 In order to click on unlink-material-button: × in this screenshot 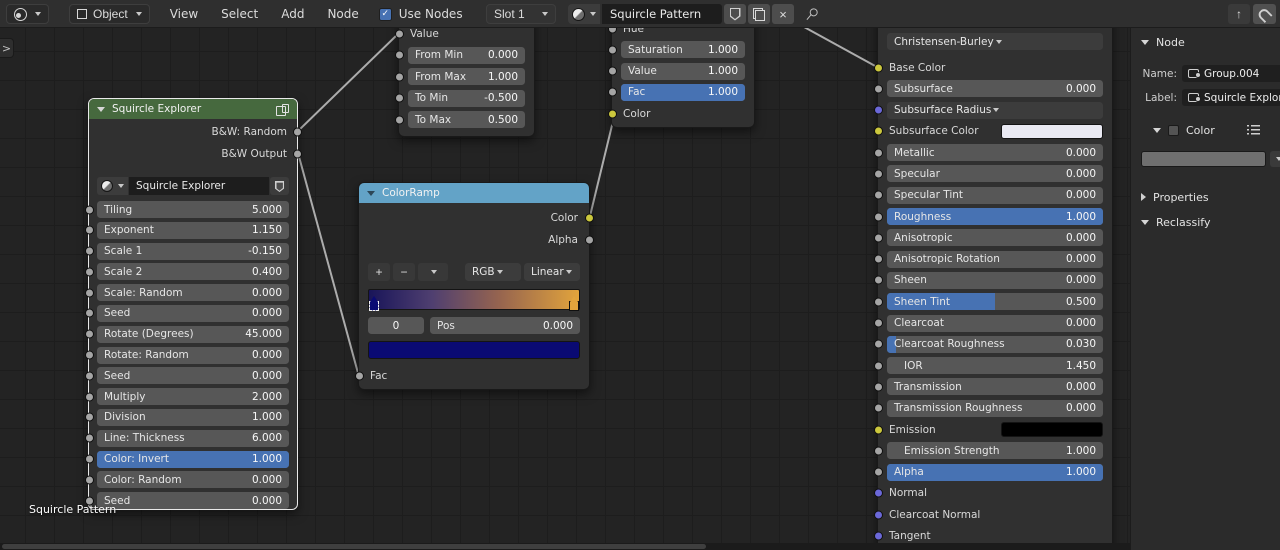, I will do `click(783, 14)`.